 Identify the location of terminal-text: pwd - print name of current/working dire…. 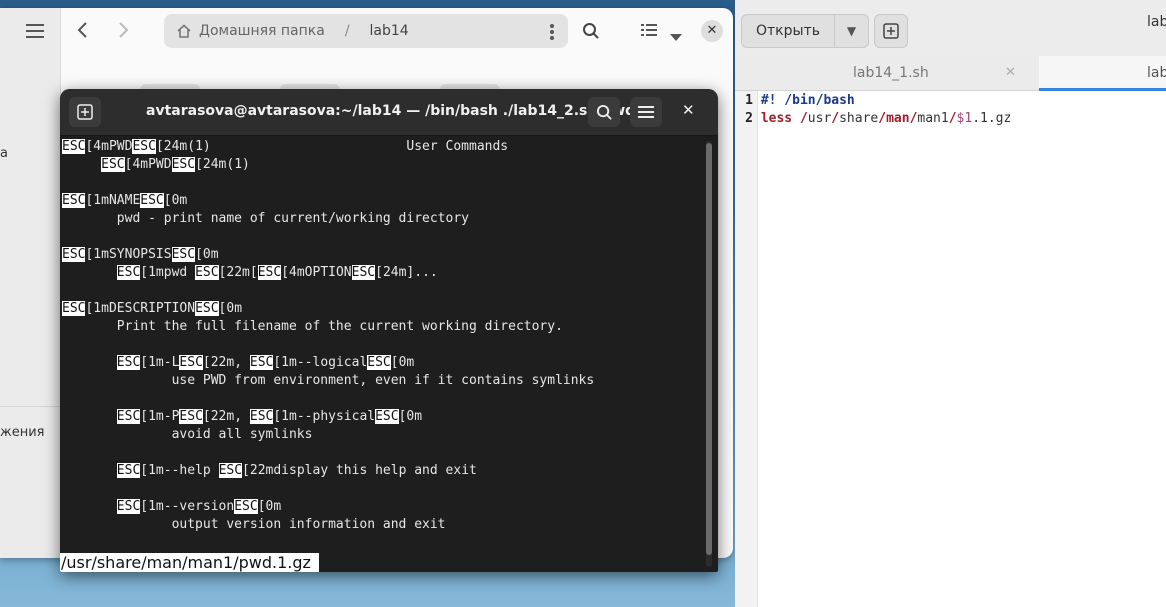
(265, 218).